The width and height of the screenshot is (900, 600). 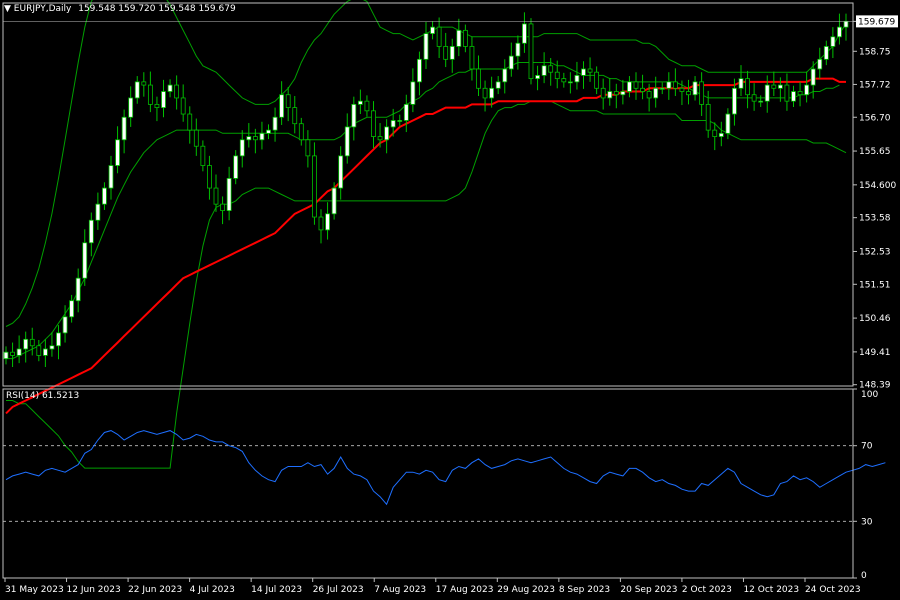 What do you see at coordinates (875, 353) in the screenshot?
I see `price-tick-label: 149.41` at bounding box center [875, 353].